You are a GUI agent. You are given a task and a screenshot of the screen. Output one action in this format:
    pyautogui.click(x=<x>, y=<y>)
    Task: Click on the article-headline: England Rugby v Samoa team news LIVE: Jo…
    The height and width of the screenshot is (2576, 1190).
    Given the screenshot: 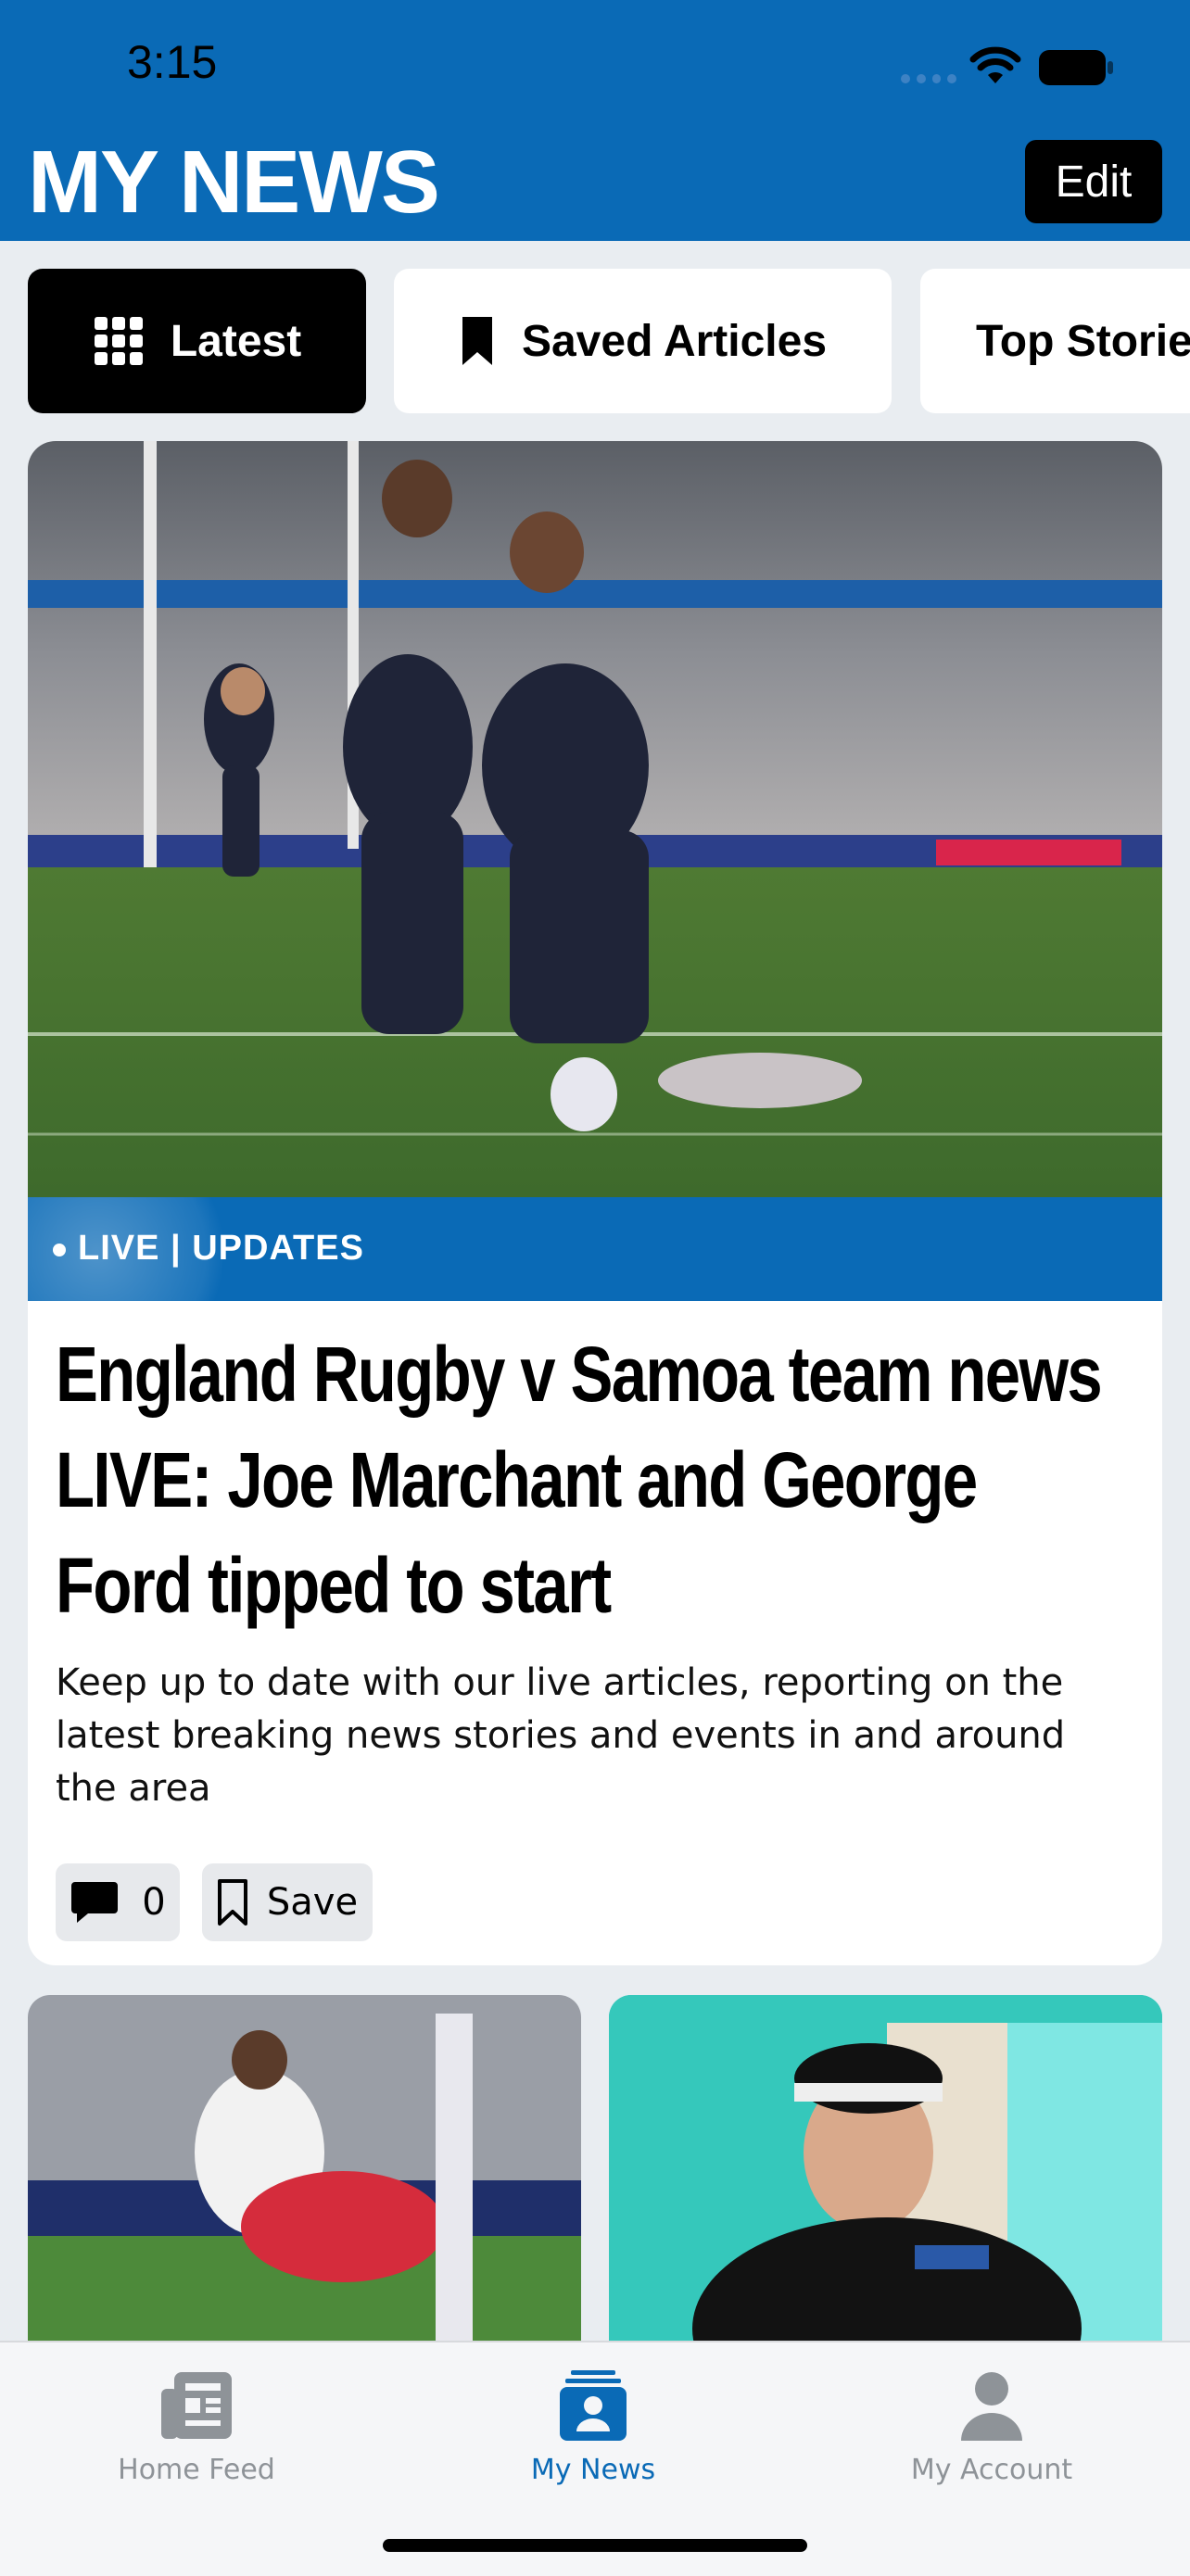 What is the action you would take?
    pyautogui.click(x=584, y=1479)
    